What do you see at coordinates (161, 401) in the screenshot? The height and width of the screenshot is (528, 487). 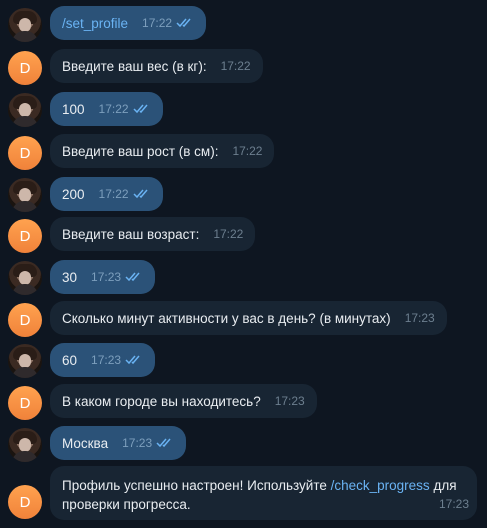 I see `message-text: В каком городе вы находитесь?` at bounding box center [161, 401].